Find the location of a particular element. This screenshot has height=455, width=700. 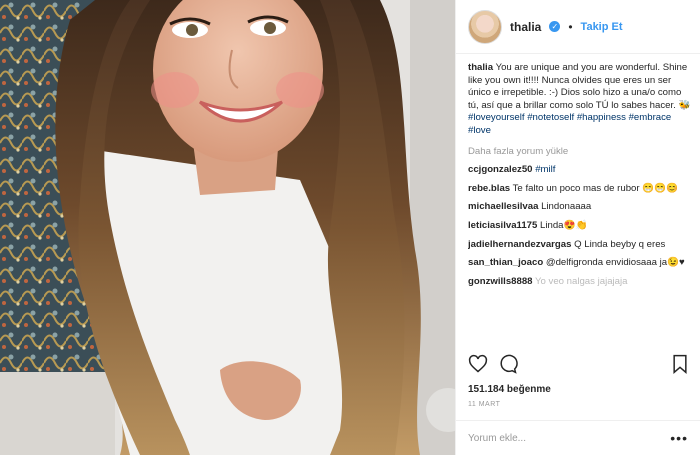

hashtag: #love is located at coordinates (479, 130).